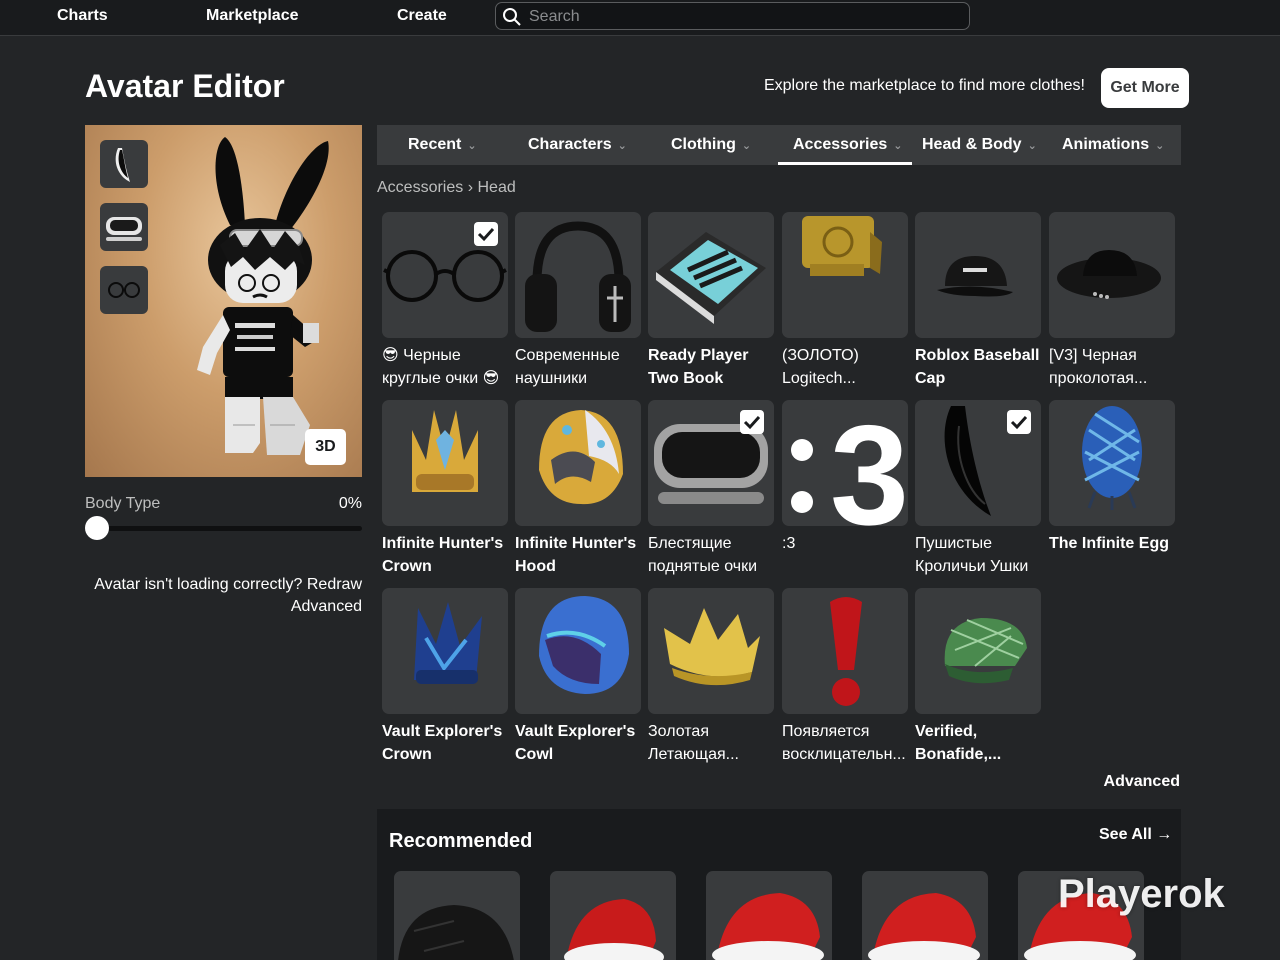  I want to click on see-all-link: See All →, so click(1135, 835).